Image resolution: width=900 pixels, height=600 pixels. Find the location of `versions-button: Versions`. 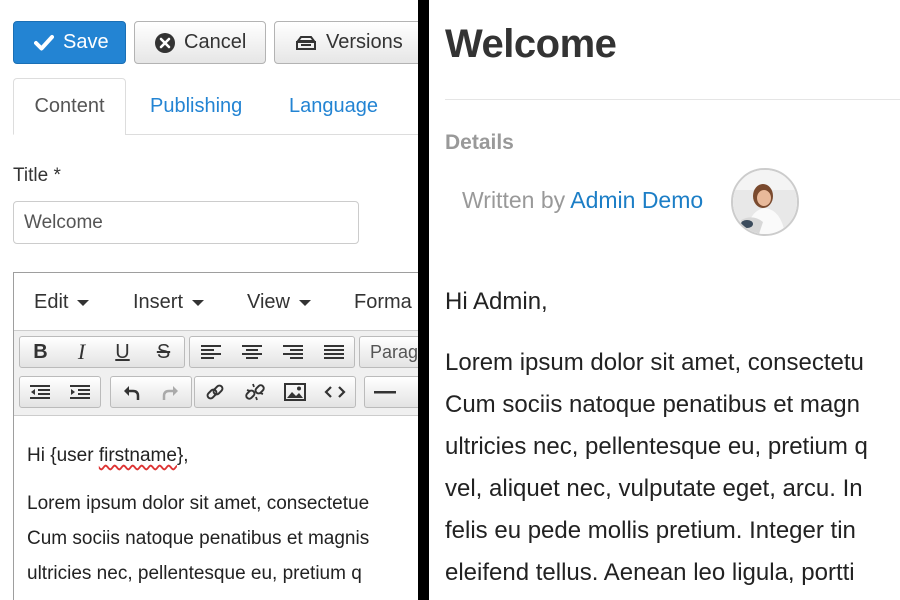

versions-button: Versions is located at coordinates (346, 42).